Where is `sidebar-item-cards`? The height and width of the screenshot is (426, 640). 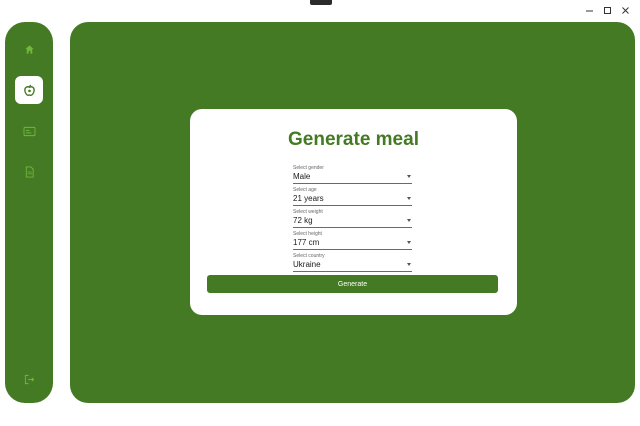
sidebar-item-cards is located at coordinates (29, 131).